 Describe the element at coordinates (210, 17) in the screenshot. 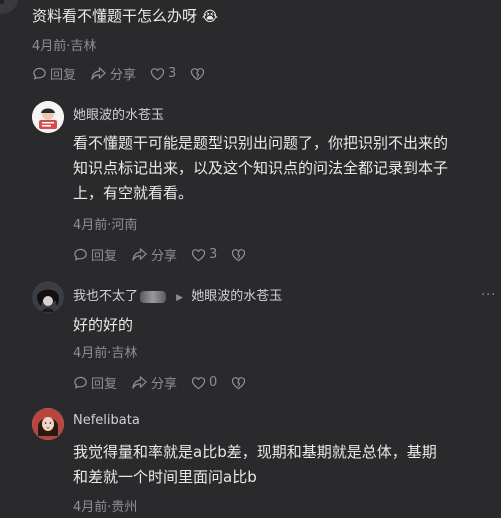

I see `crying-emoji-icon: 😭` at that location.